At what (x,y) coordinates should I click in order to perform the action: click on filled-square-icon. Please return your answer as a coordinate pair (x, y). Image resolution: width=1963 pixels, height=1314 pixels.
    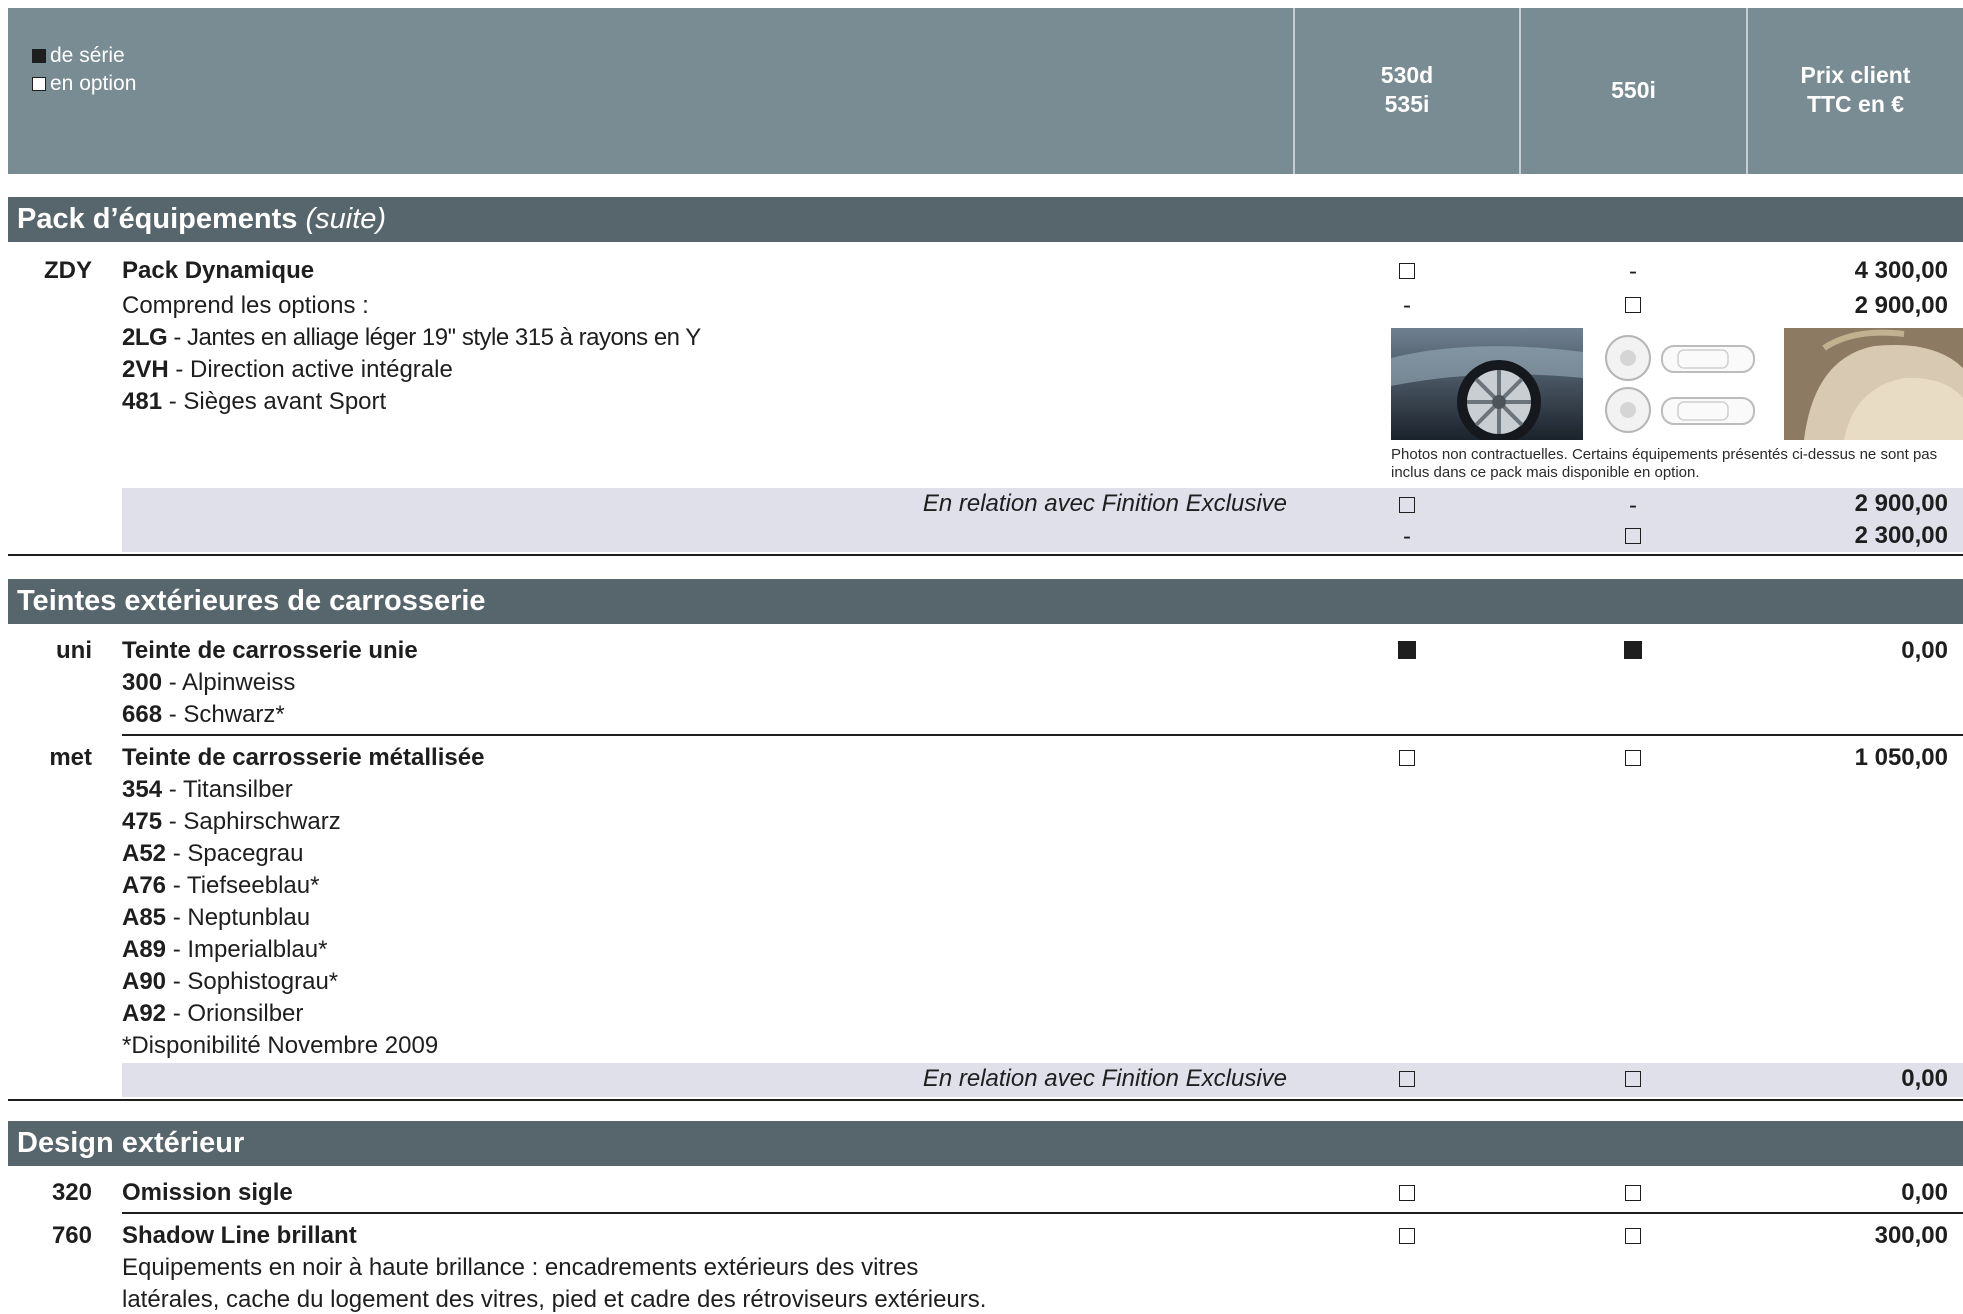
    Looking at the image, I should click on (1633, 650).